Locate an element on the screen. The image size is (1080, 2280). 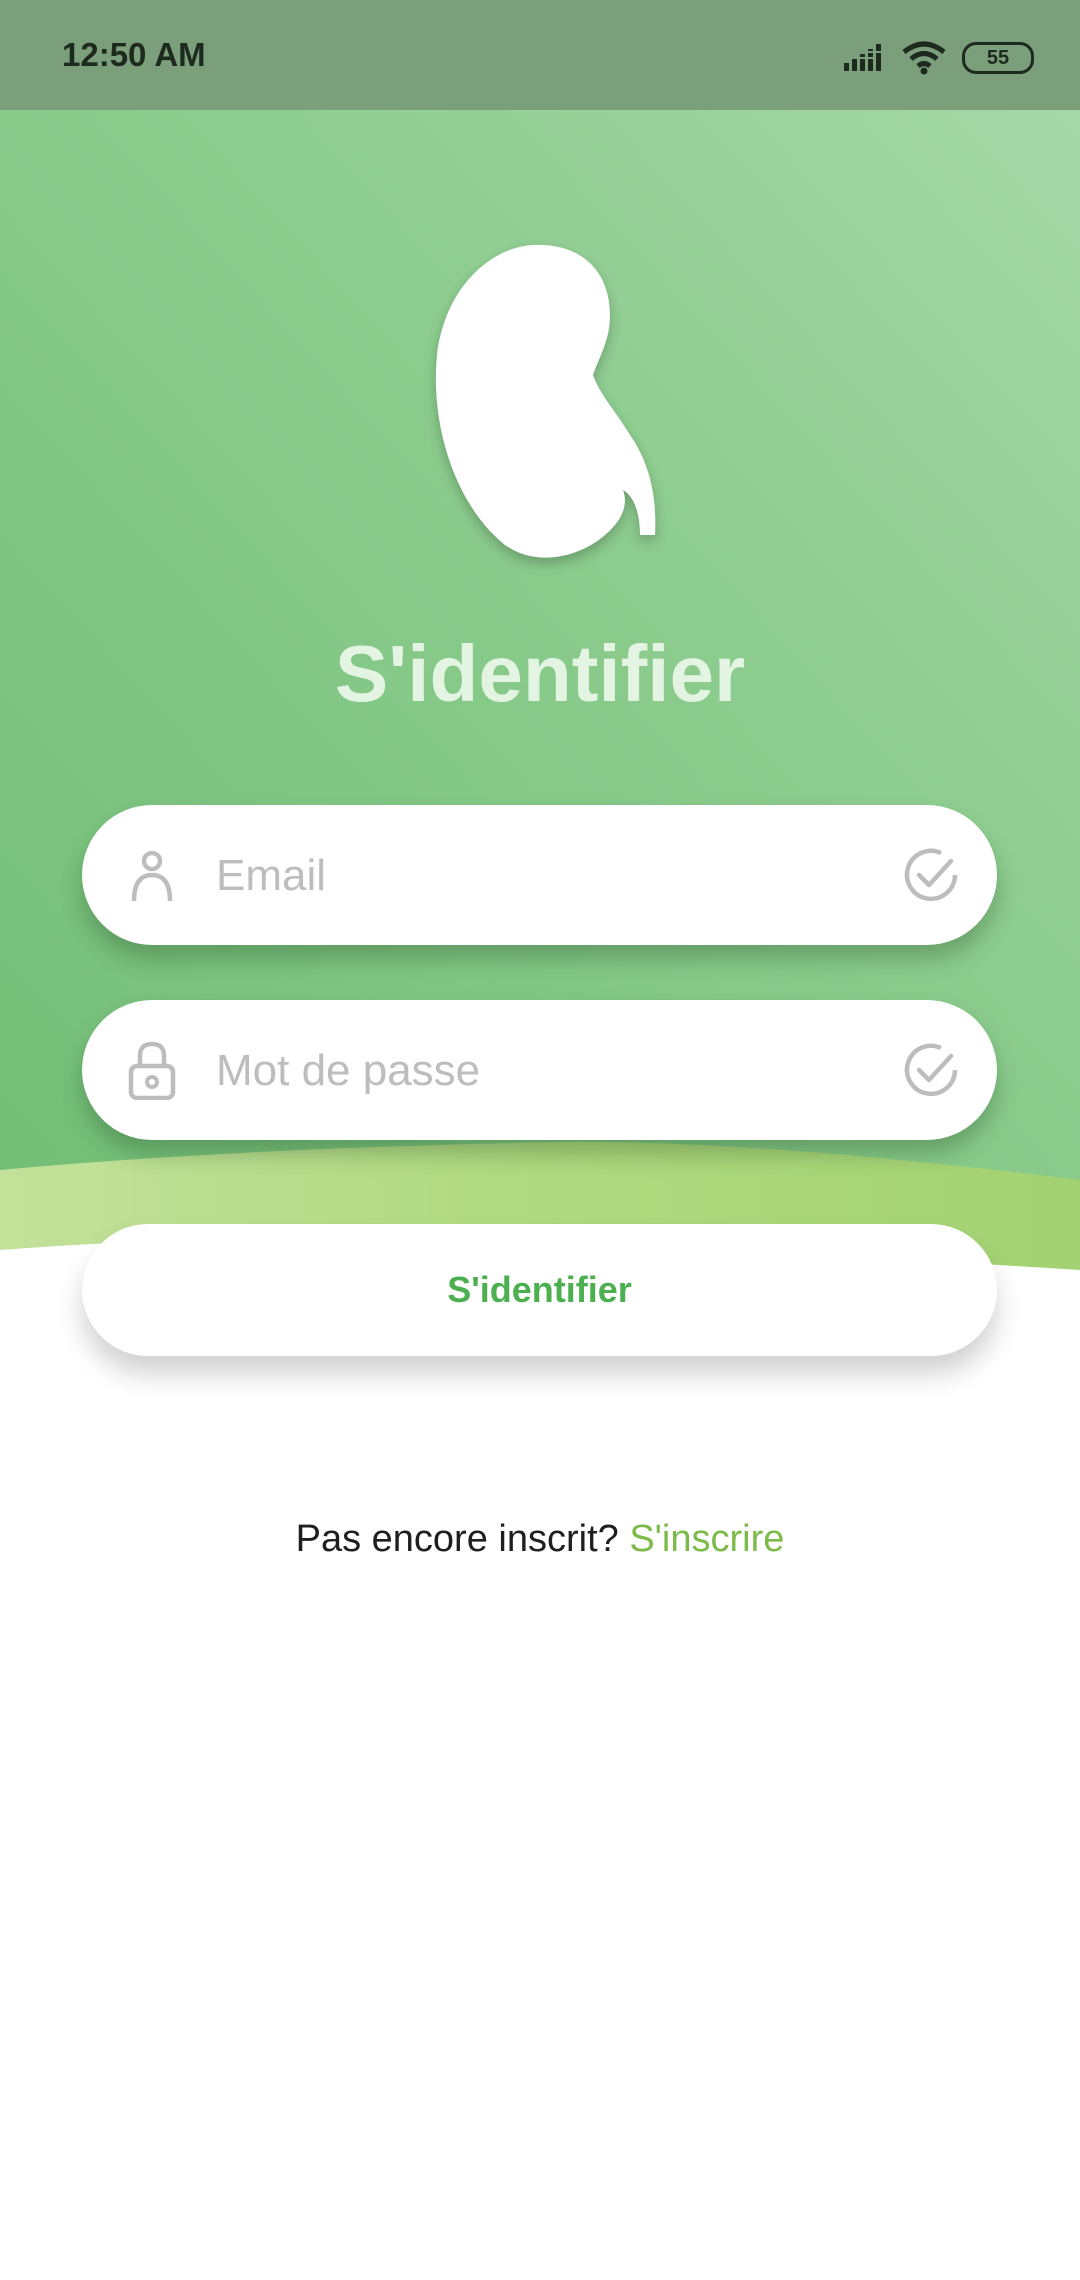
lock-icon is located at coordinates (152, 1070).